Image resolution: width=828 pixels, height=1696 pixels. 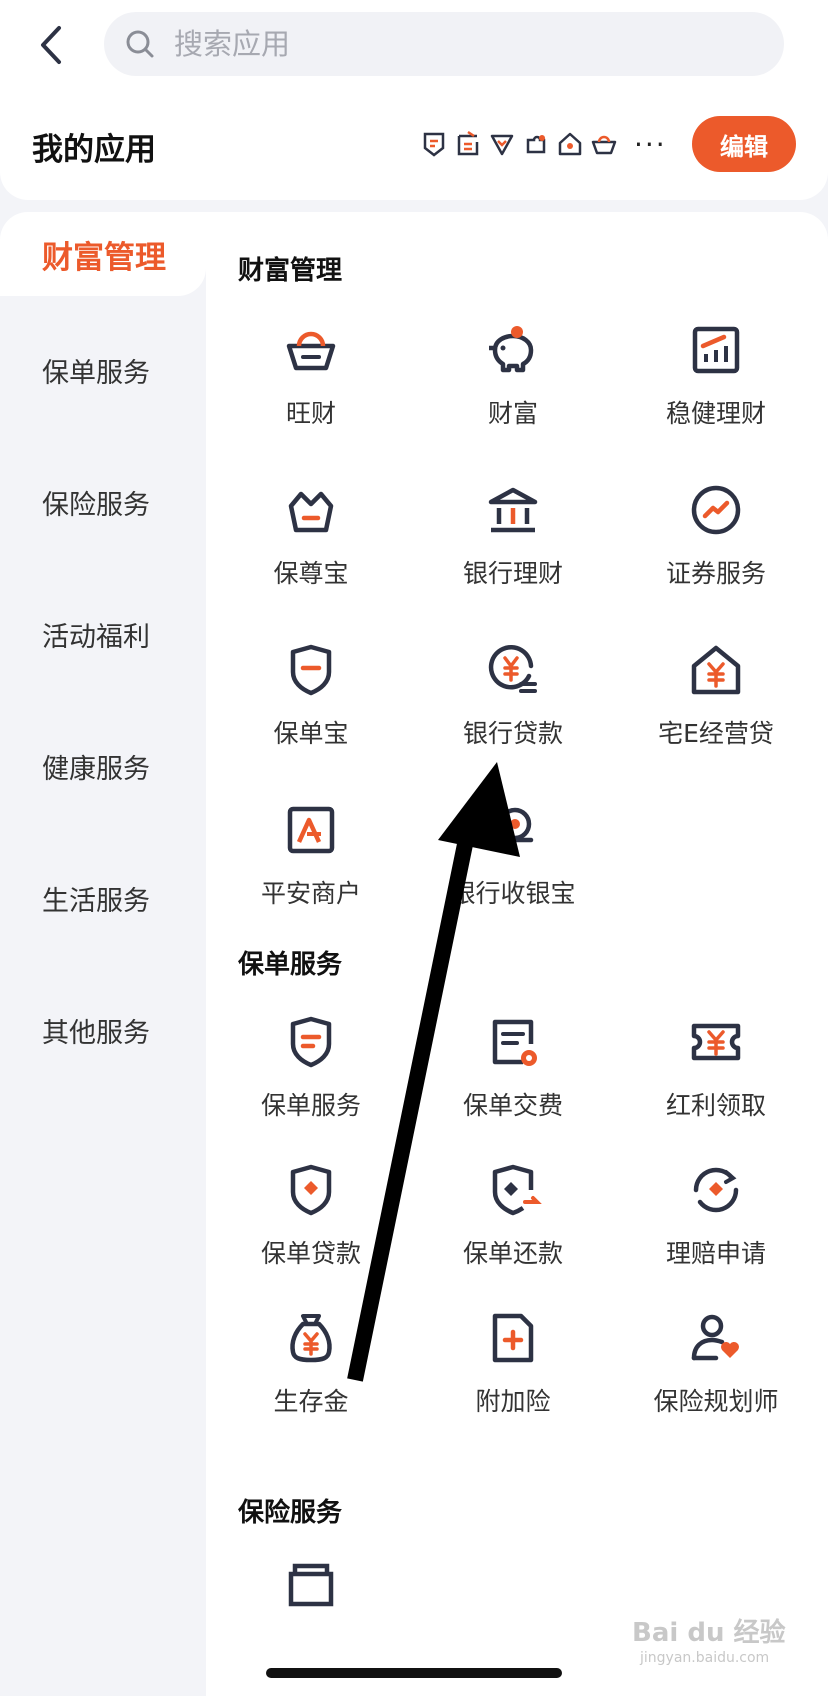 What do you see at coordinates (311, 545) in the screenshot?
I see `app-tile-baozunbao: 保尊宝` at bounding box center [311, 545].